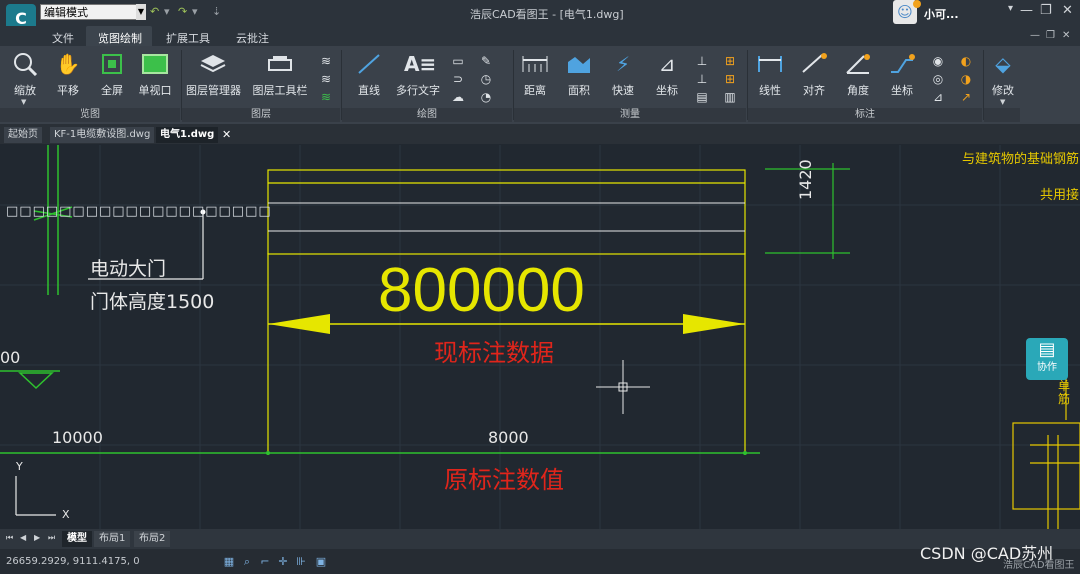 The image size is (1080, 574). I want to click on osnap-toggle-icon: ✛, so click(283, 562).